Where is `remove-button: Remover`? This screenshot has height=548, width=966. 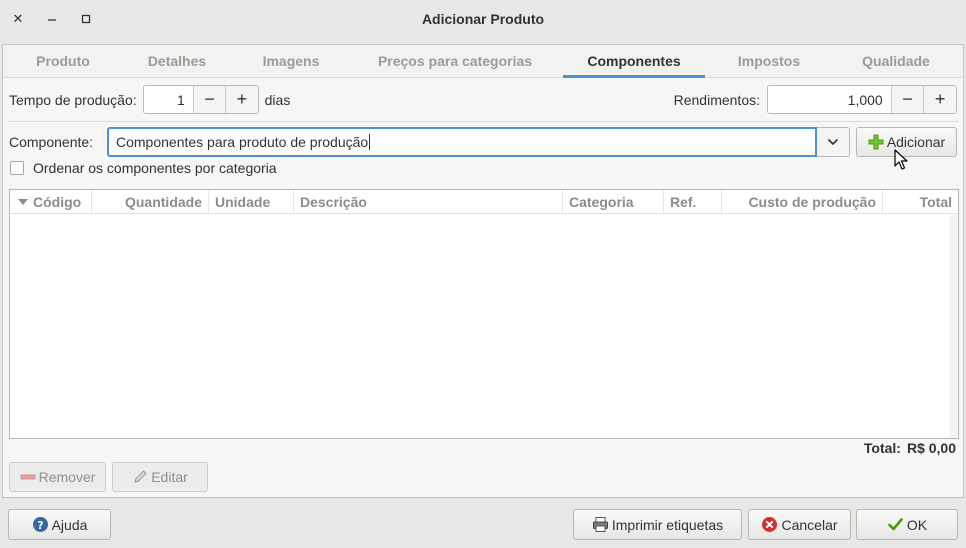 remove-button: Remover is located at coordinates (57, 477).